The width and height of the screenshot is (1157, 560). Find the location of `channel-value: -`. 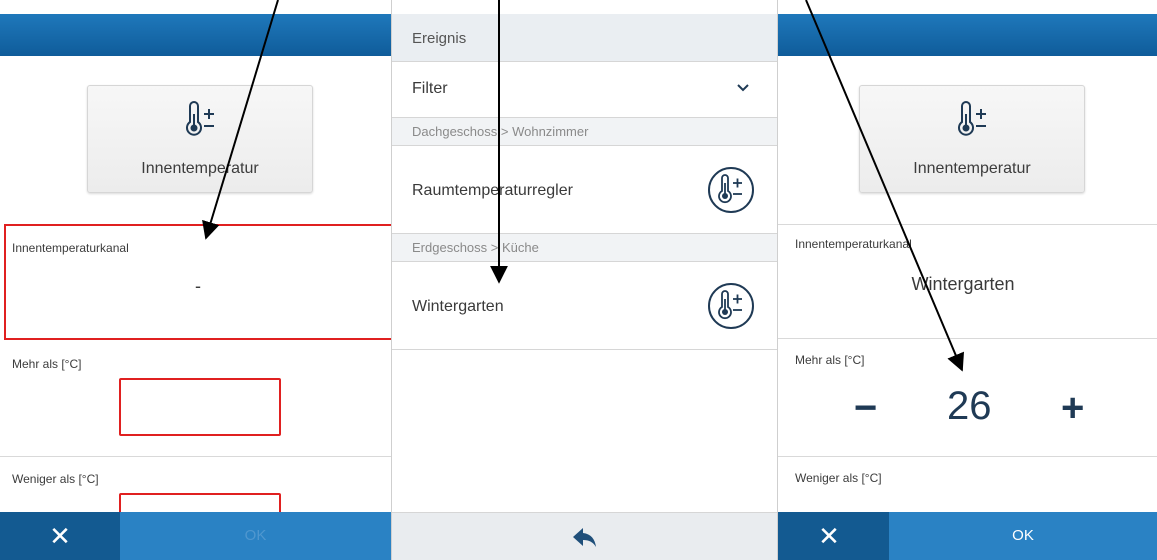

channel-value: - is located at coordinates (198, 286).